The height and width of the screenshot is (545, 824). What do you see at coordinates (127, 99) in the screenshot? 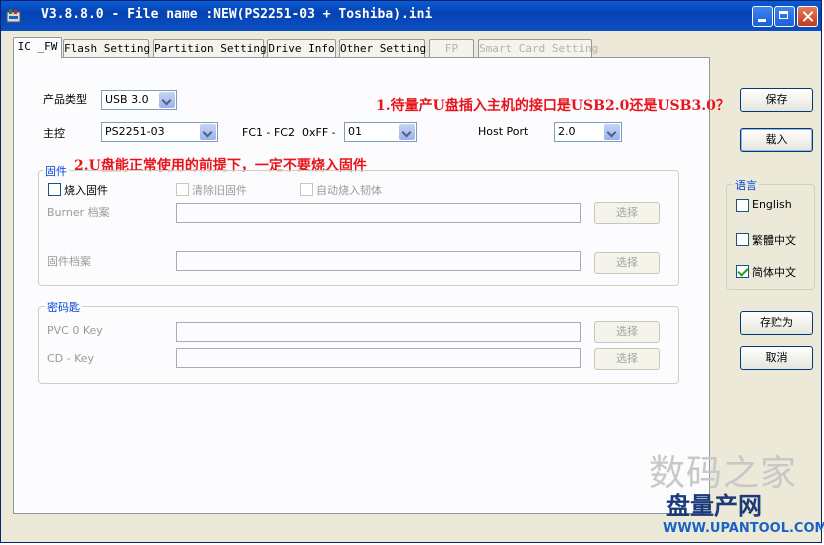
I see `product-type-value: USB 3.0` at bounding box center [127, 99].